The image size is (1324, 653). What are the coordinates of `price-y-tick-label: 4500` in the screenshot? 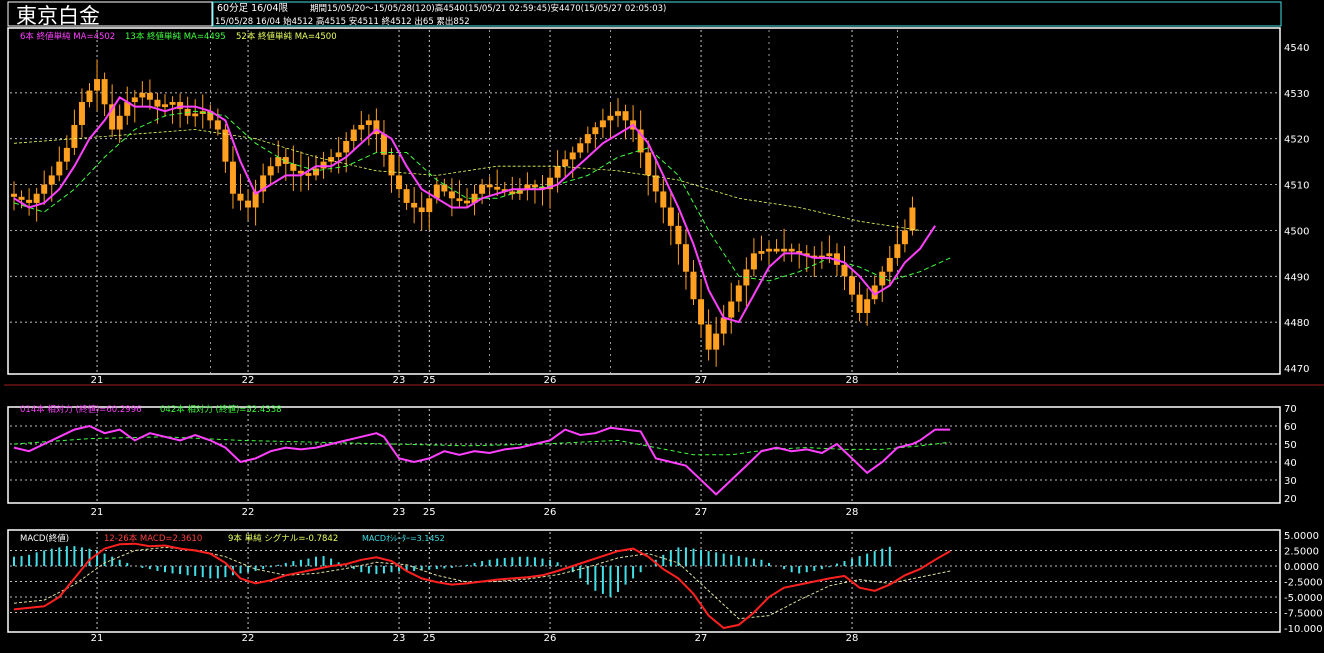 It's located at (1296, 231).